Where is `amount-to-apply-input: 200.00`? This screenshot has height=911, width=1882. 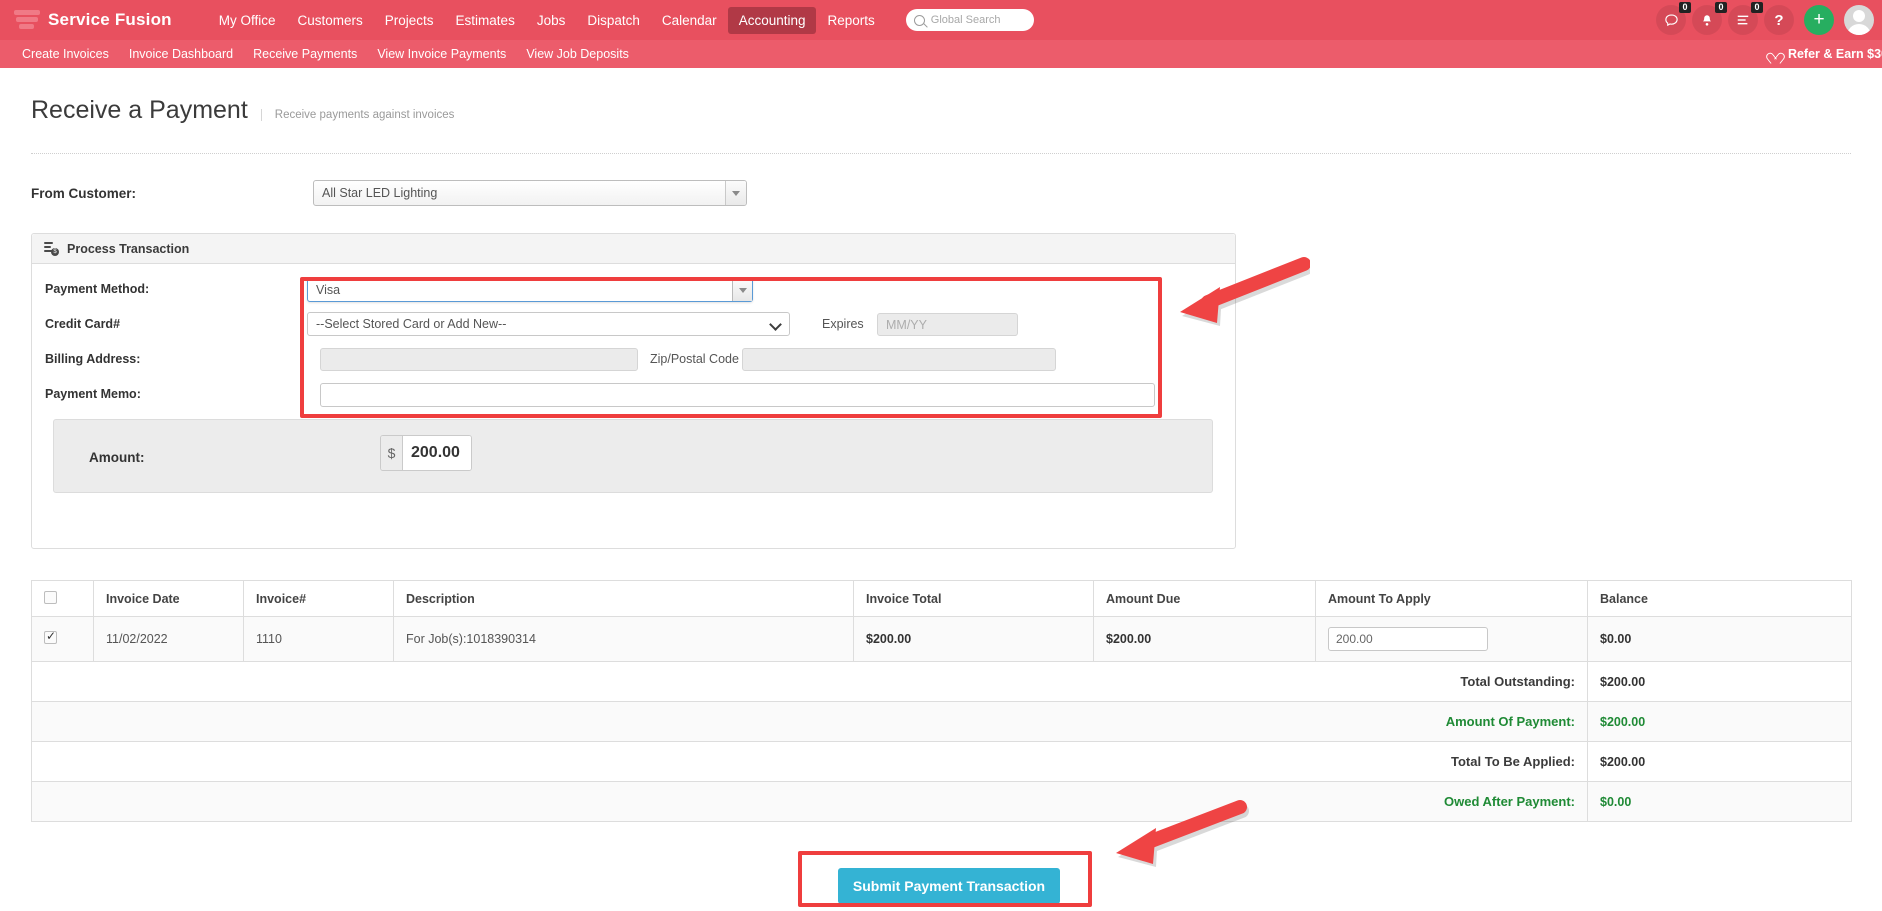 amount-to-apply-input: 200.00 is located at coordinates (1408, 639).